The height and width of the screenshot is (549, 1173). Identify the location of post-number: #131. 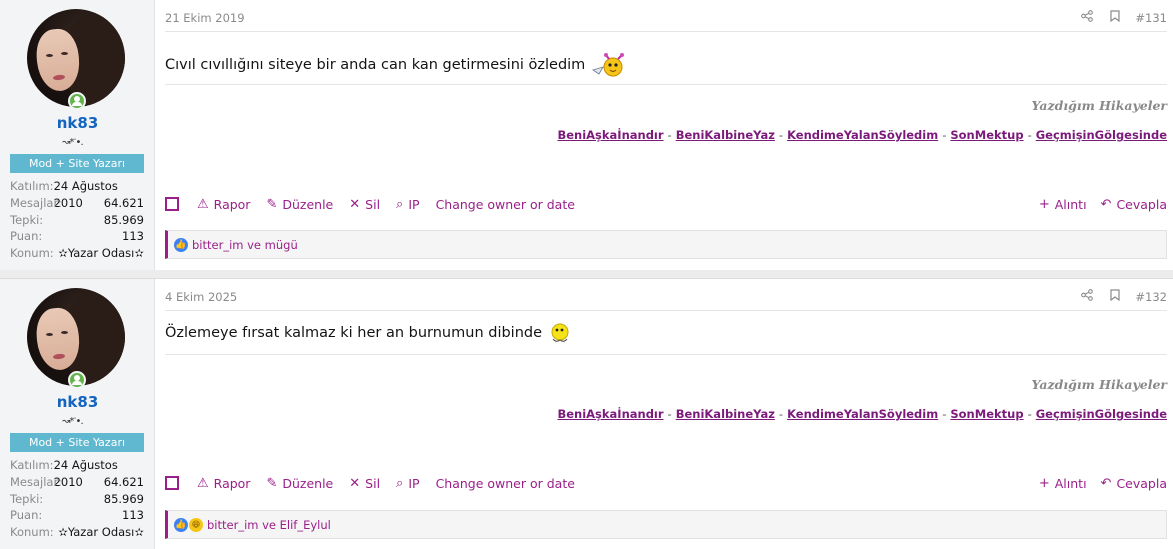
(1148, 18).